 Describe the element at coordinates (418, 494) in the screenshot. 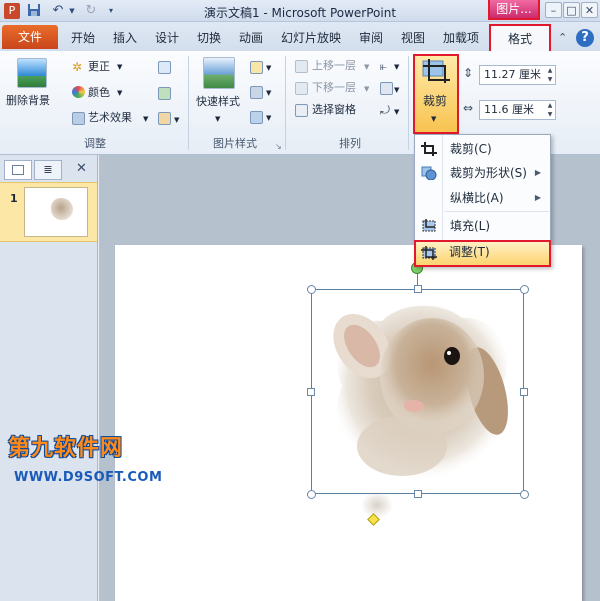

I see `resize-handle-bottom` at that location.